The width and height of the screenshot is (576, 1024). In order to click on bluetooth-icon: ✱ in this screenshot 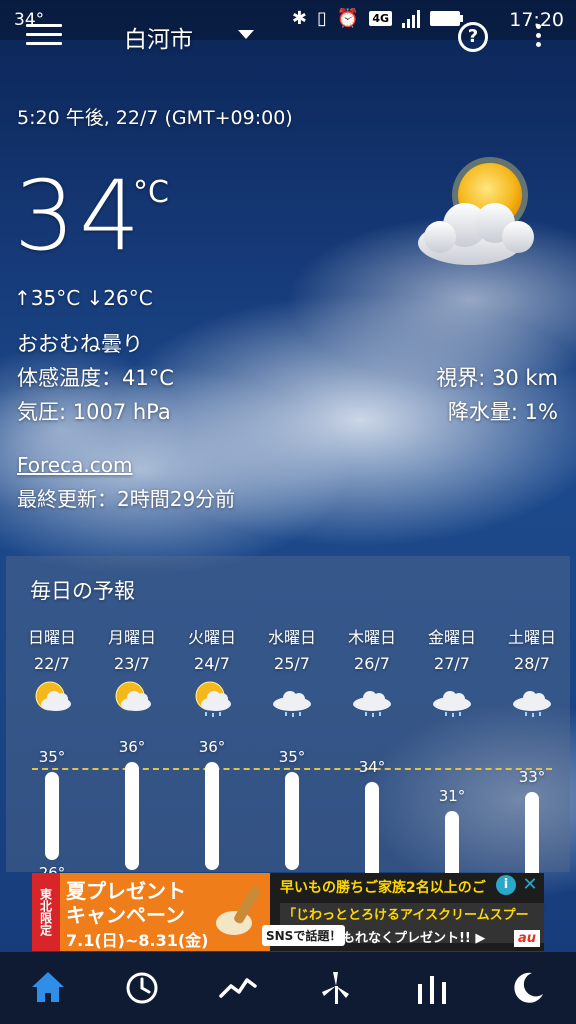, I will do `click(299, 18)`.